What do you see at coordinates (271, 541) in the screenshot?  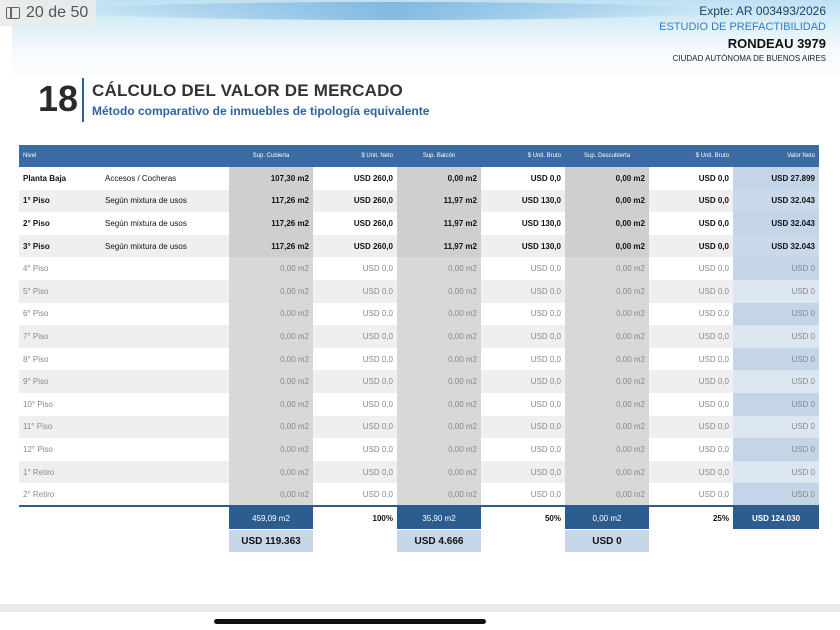 I see `subtotal-cubierta: USD 119.363` at bounding box center [271, 541].